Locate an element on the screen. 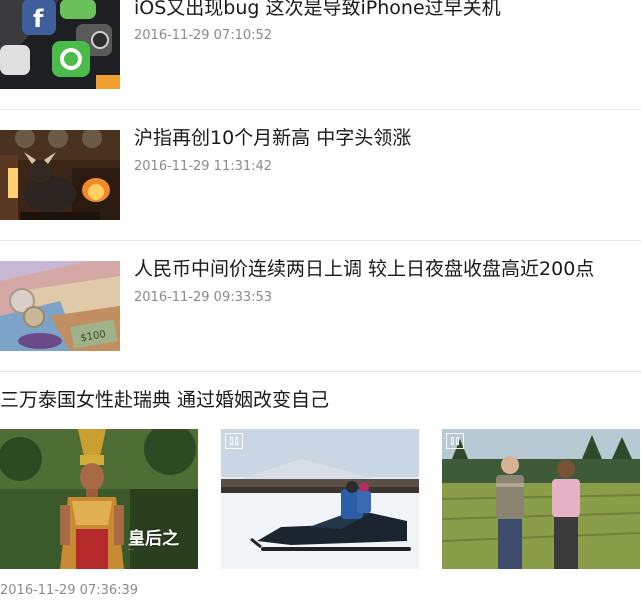 The height and width of the screenshot is (611, 641). news-thumbnail: f is located at coordinates (60, 44).